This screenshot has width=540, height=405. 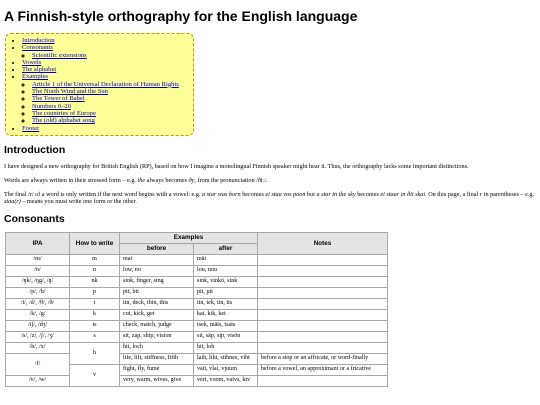 I want to click on table-row: /p/, /b/ p pit, bit pit, pit, so click(x=196, y=292).